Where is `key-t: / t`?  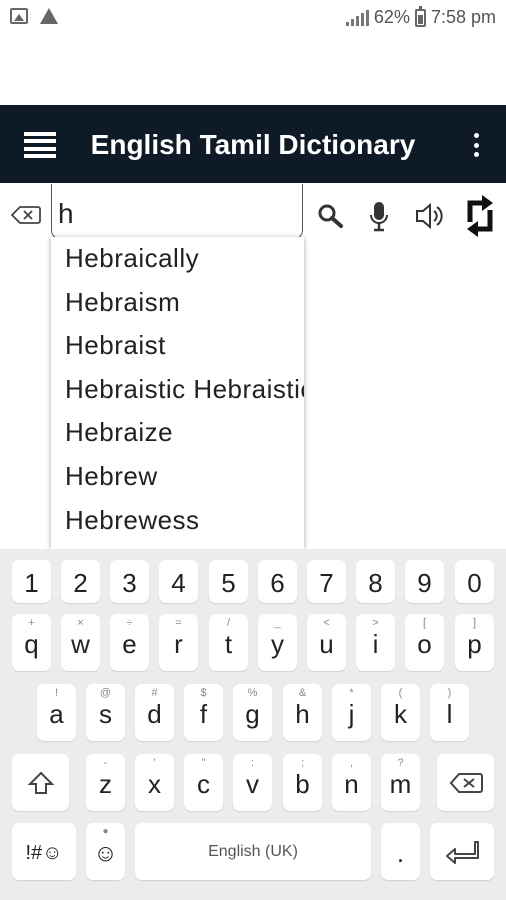
key-t: / t is located at coordinates (228, 642).